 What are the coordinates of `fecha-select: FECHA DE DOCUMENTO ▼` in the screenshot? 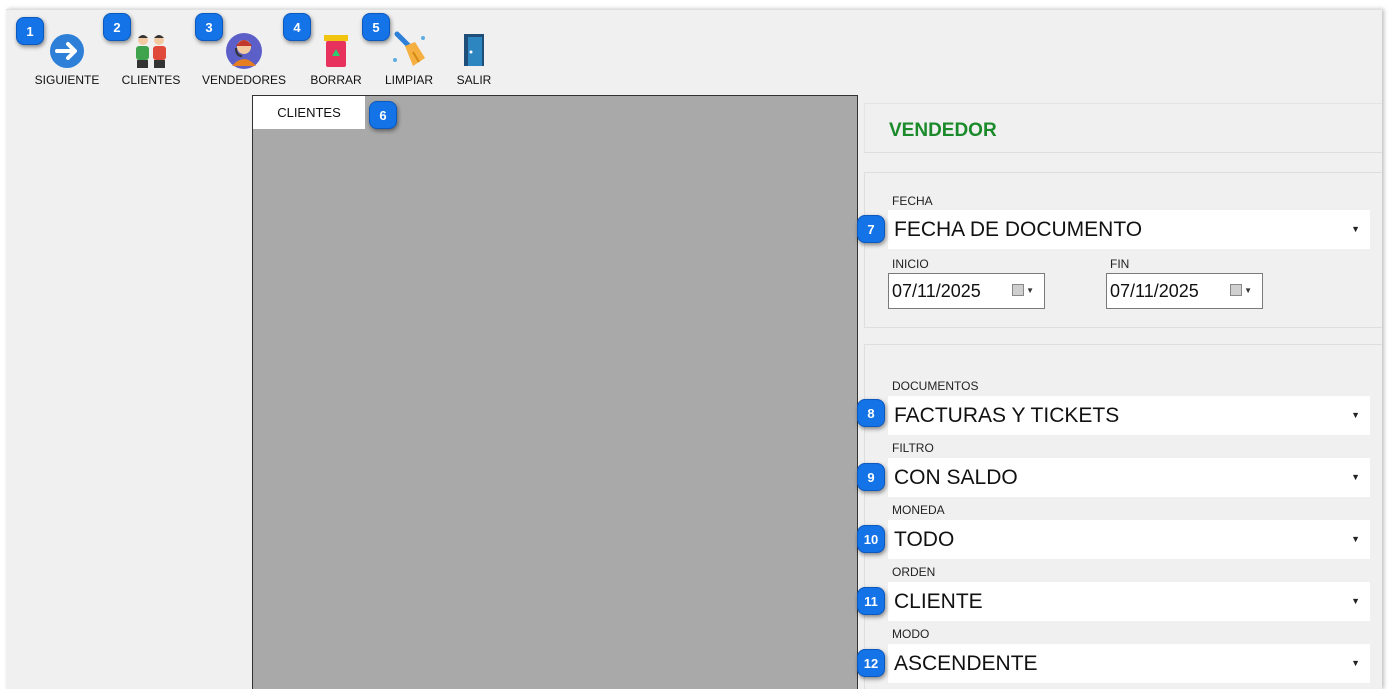 It's located at (1129, 229).